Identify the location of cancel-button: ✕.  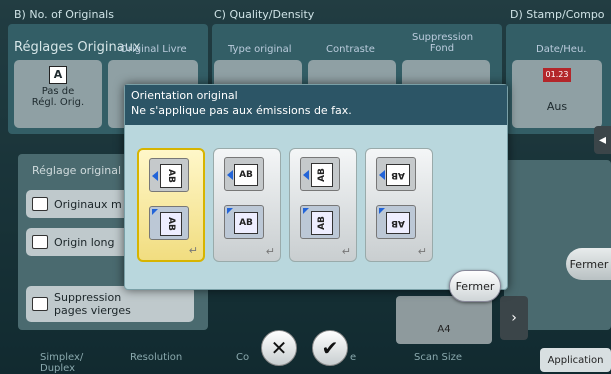
(279, 348).